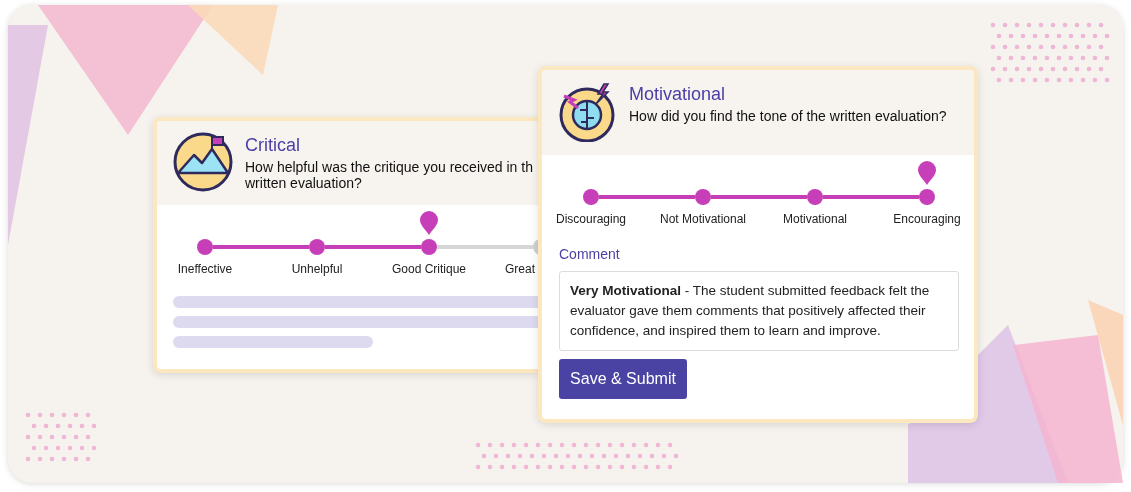 Image resolution: width=1131 pixels, height=492 pixels. What do you see at coordinates (759, 311) in the screenshot?
I see `comment-field: Very Motivational - The student submitted feedback felt the evaluator gave them comments that positively affected their confidence, and inspired them to learn and improve.` at bounding box center [759, 311].